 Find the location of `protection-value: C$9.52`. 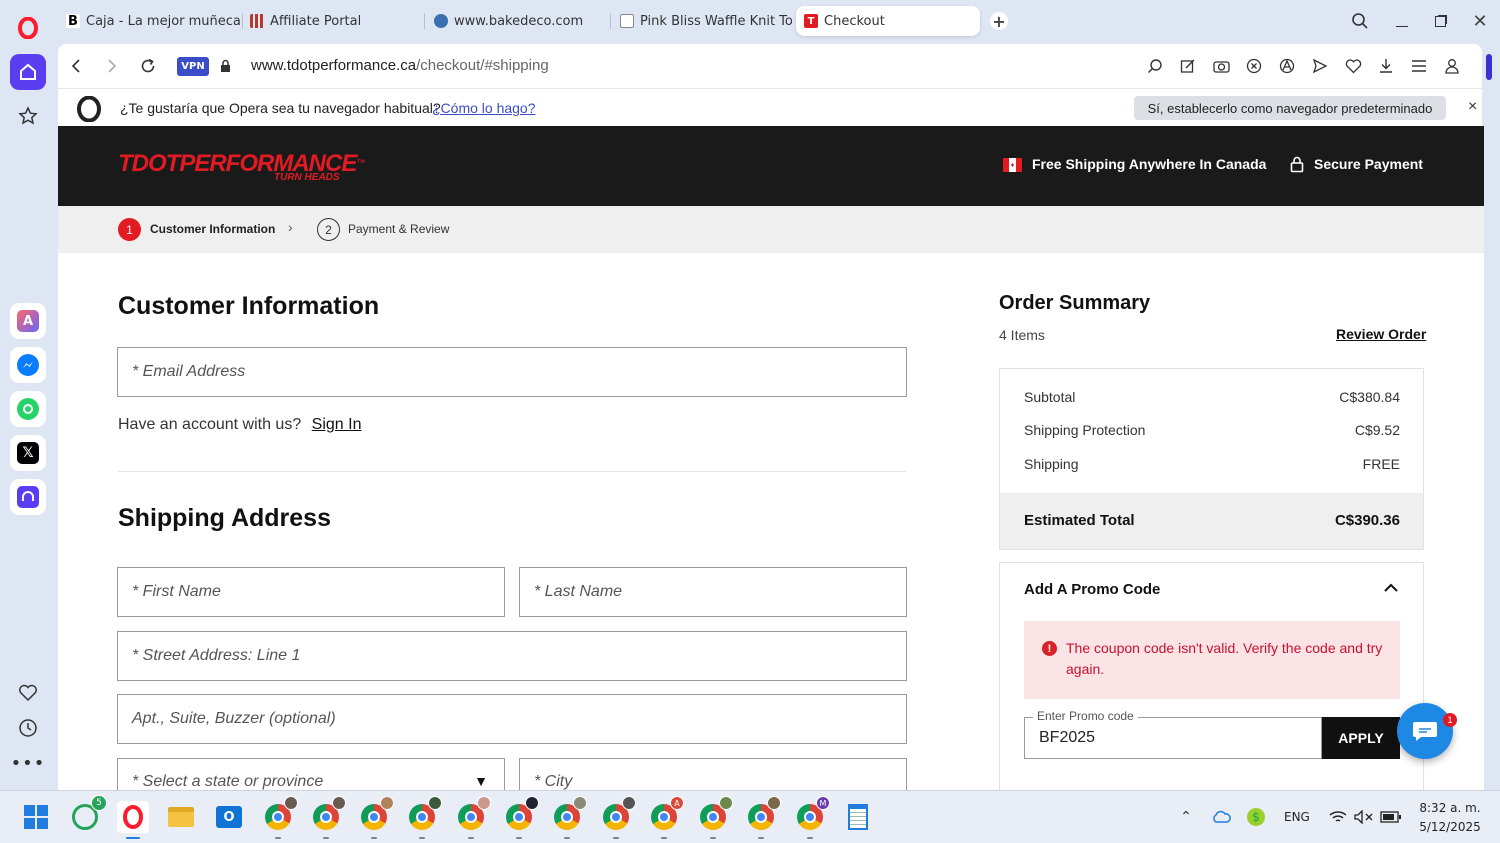

protection-value: C$9.52 is located at coordinates (1377, 430).